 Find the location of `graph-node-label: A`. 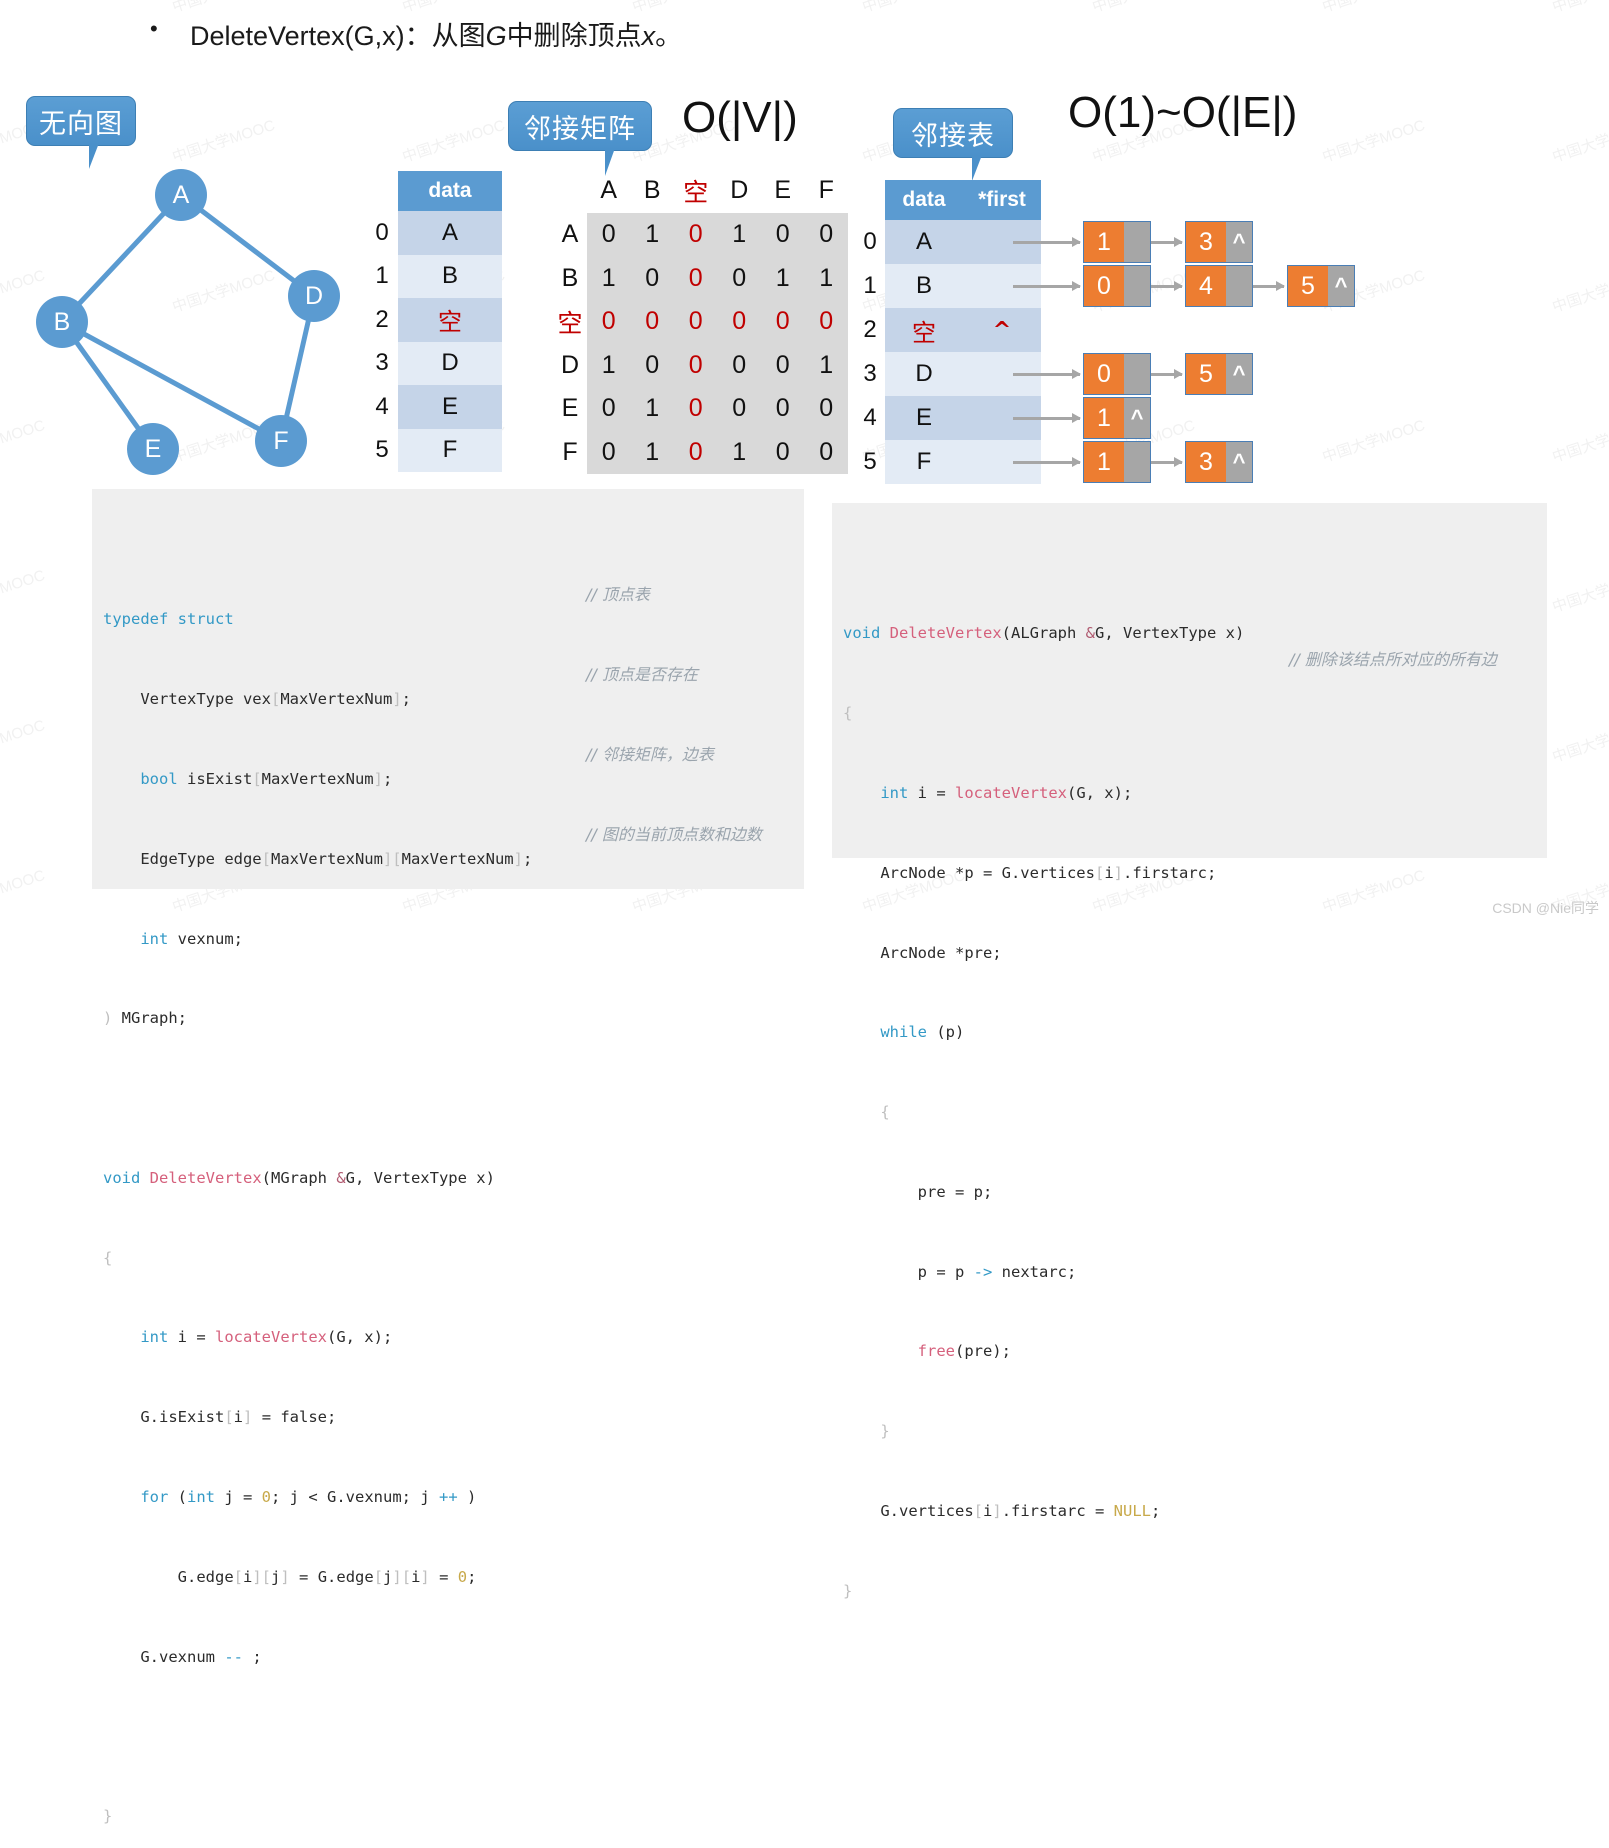

graph-node-label: A is located at coordinates (181, 194).